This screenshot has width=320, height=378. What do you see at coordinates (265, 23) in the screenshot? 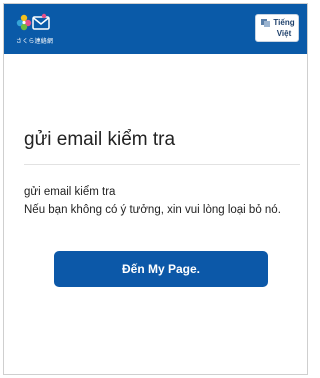
I see `translate-icon` at bounding box center [265, 23].